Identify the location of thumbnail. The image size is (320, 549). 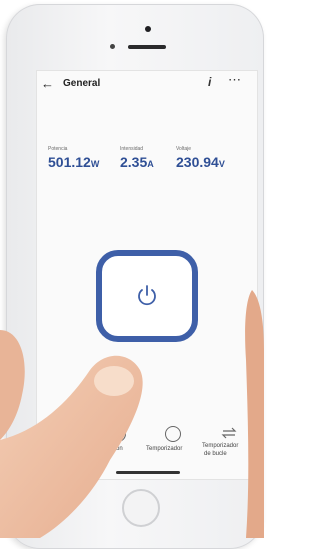
(114, 381).